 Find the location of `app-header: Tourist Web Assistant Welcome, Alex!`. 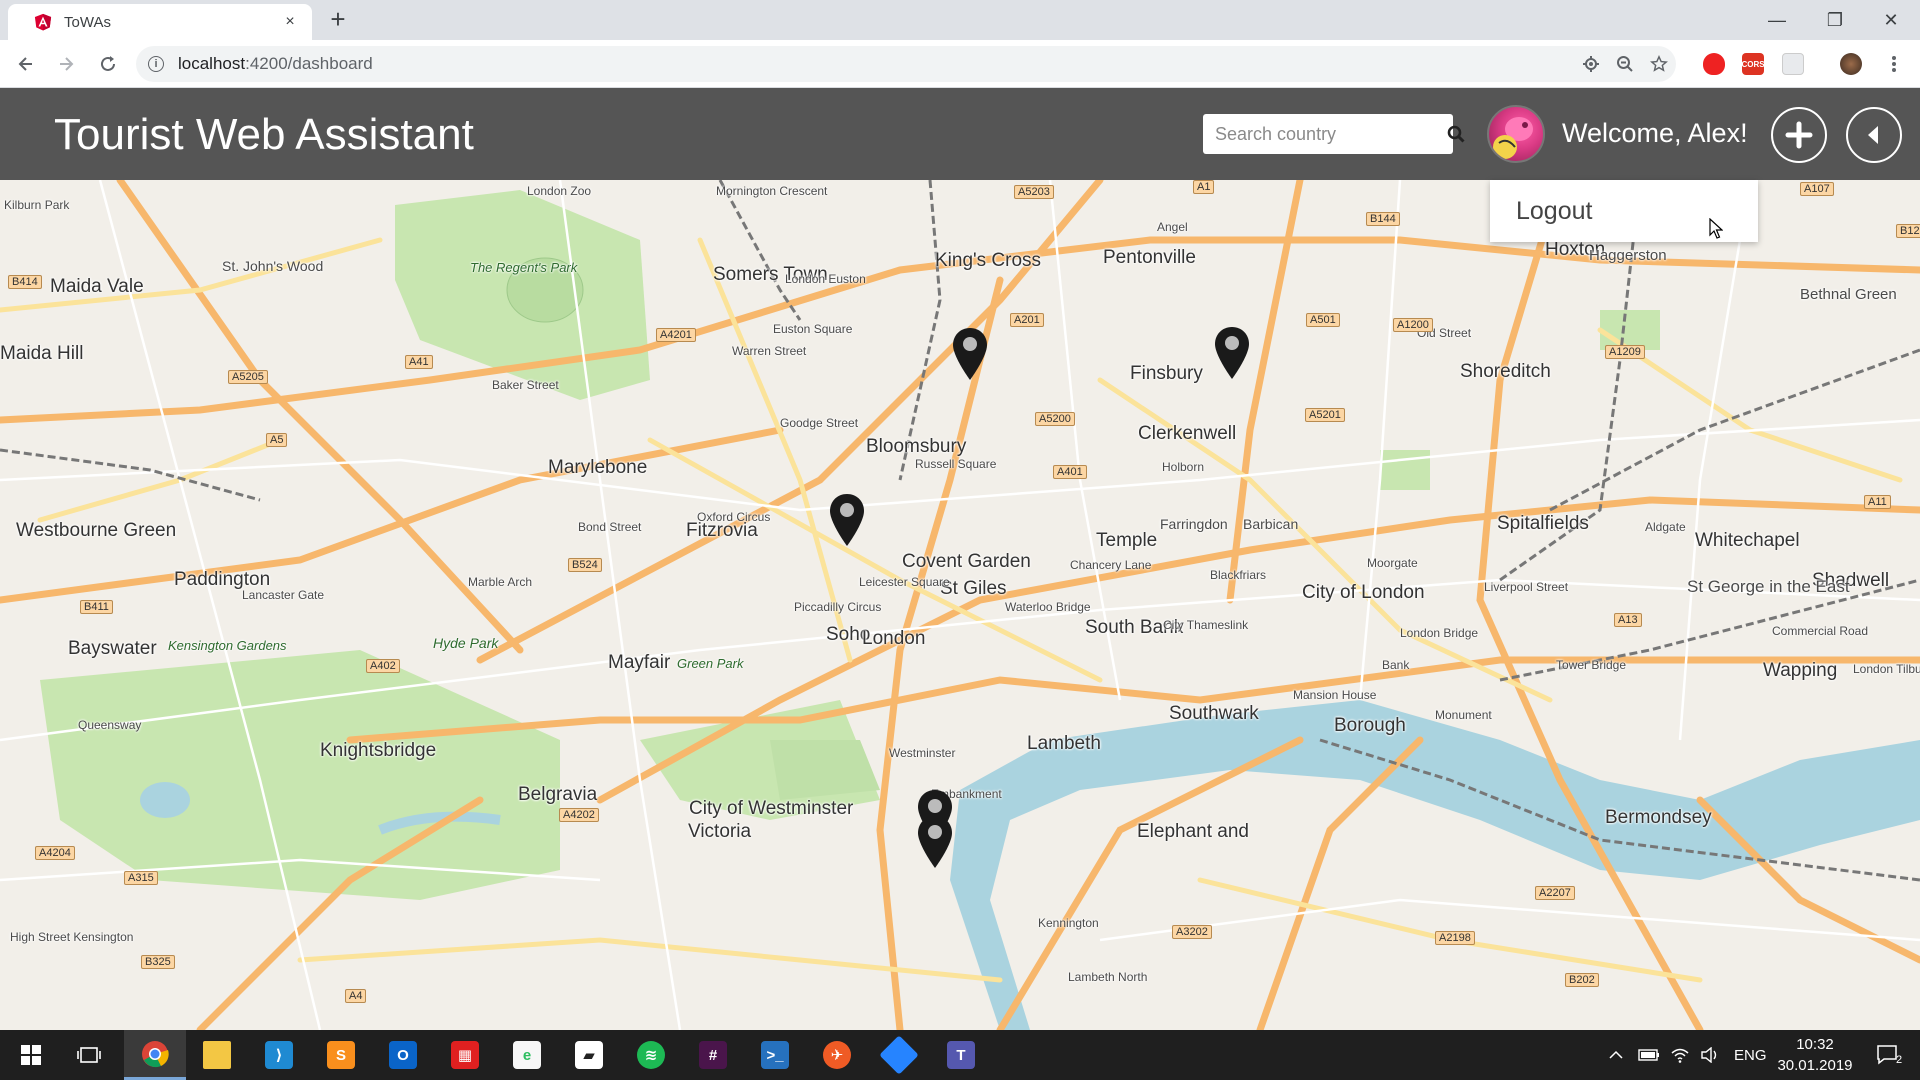

app-header: Tourist Web Assistant Welcome, Alex! is located at coordinates (960, 134).